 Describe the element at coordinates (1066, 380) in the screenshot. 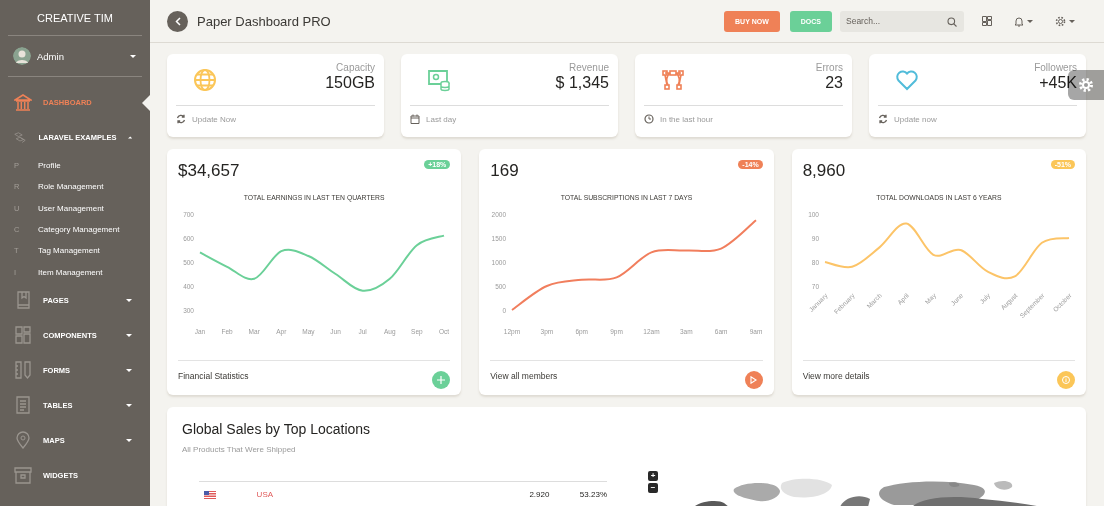

I see `info-icon` at that location.